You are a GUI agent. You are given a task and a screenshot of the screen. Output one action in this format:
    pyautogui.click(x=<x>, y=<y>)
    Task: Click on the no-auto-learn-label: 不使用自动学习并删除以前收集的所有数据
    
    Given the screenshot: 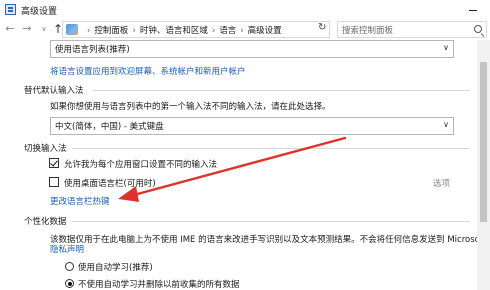 What is the action you would take?
    pyautogui.click(x=159, y=285)
    